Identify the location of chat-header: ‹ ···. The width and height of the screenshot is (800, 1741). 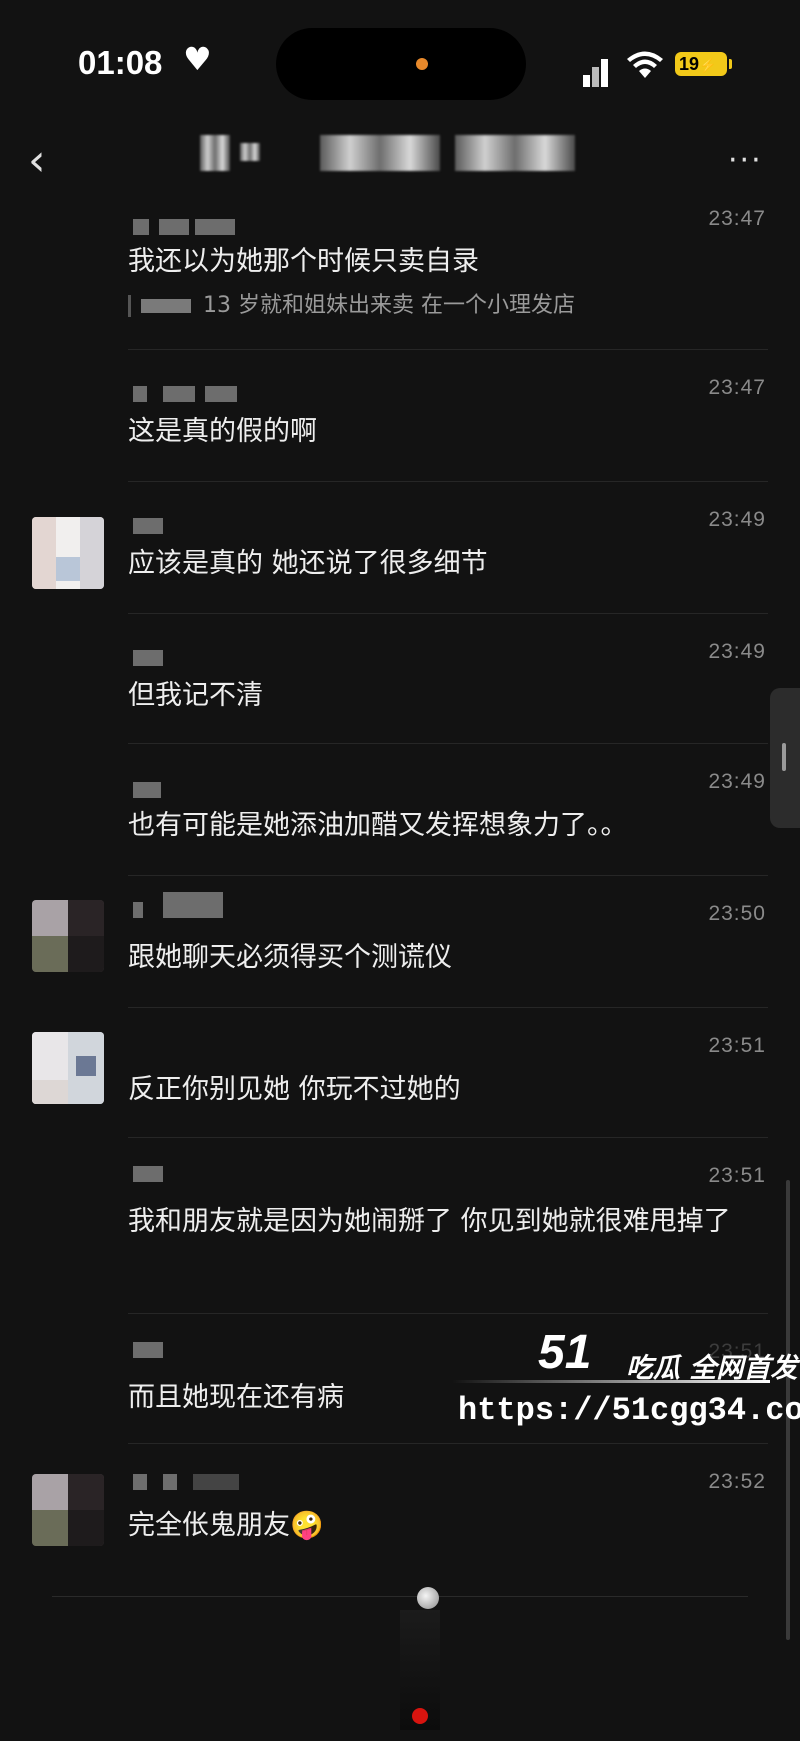
(400, 165).